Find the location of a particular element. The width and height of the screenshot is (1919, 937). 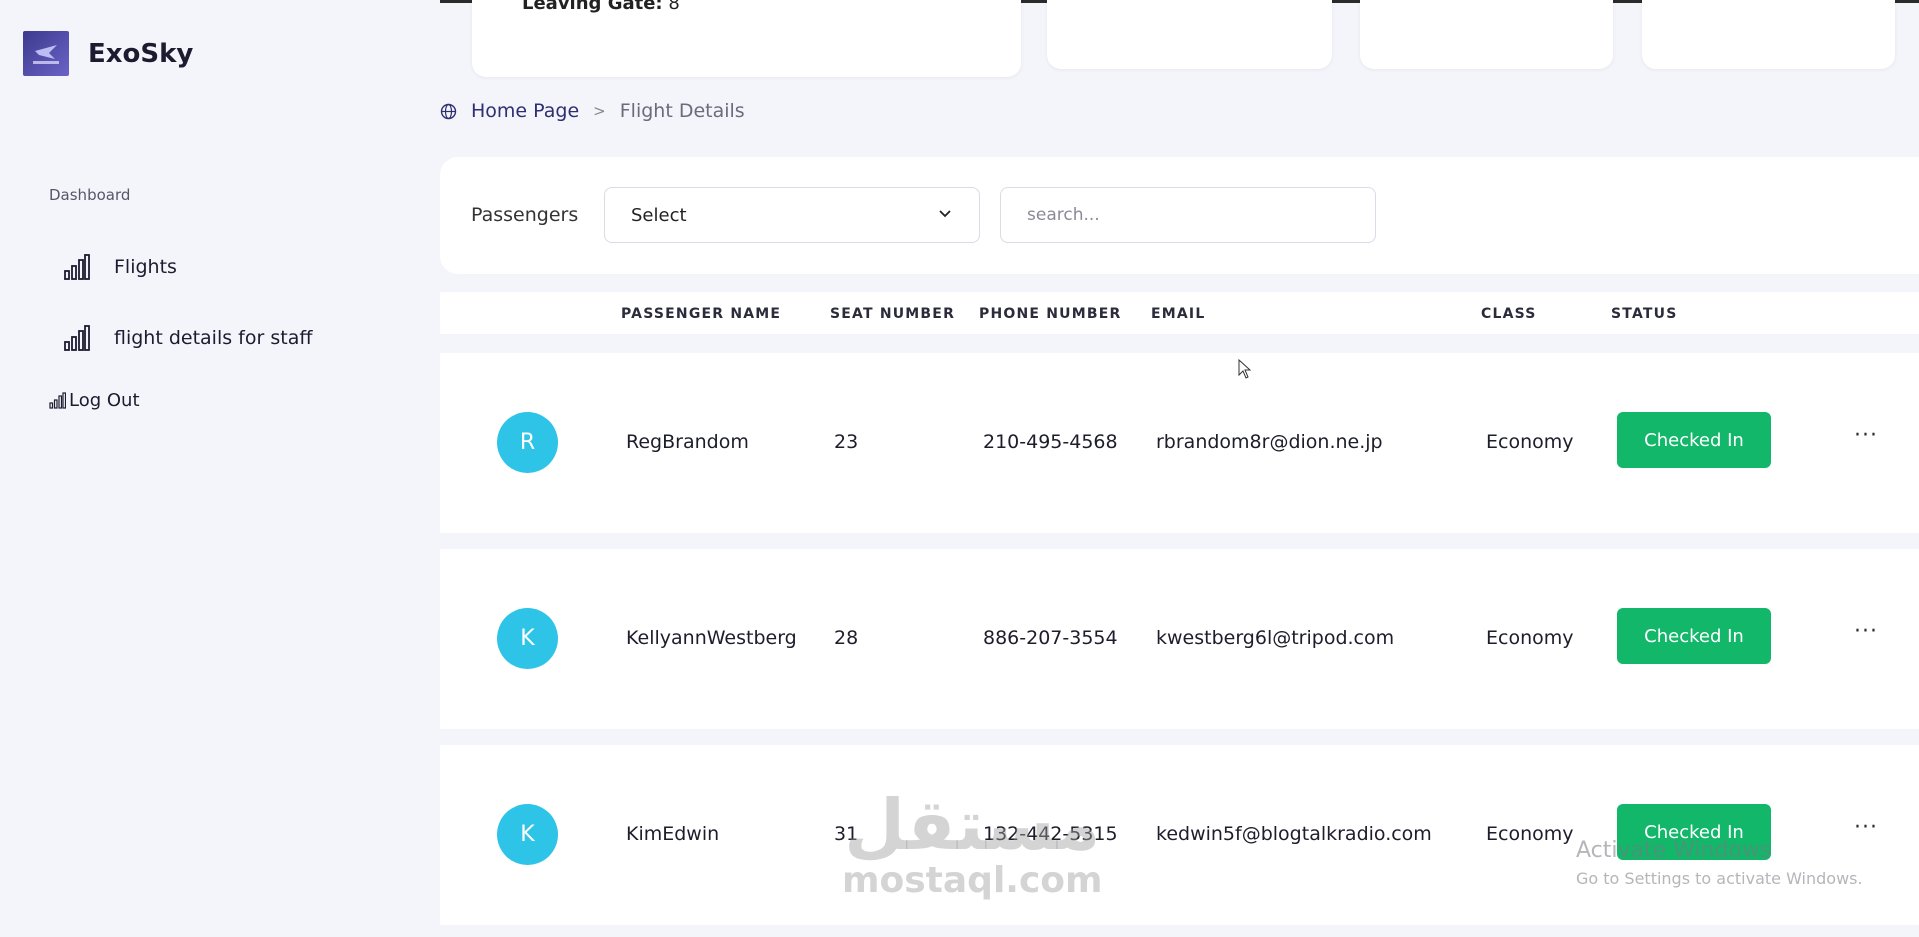

seat-number: 28 is located at coordinates (846, 638).